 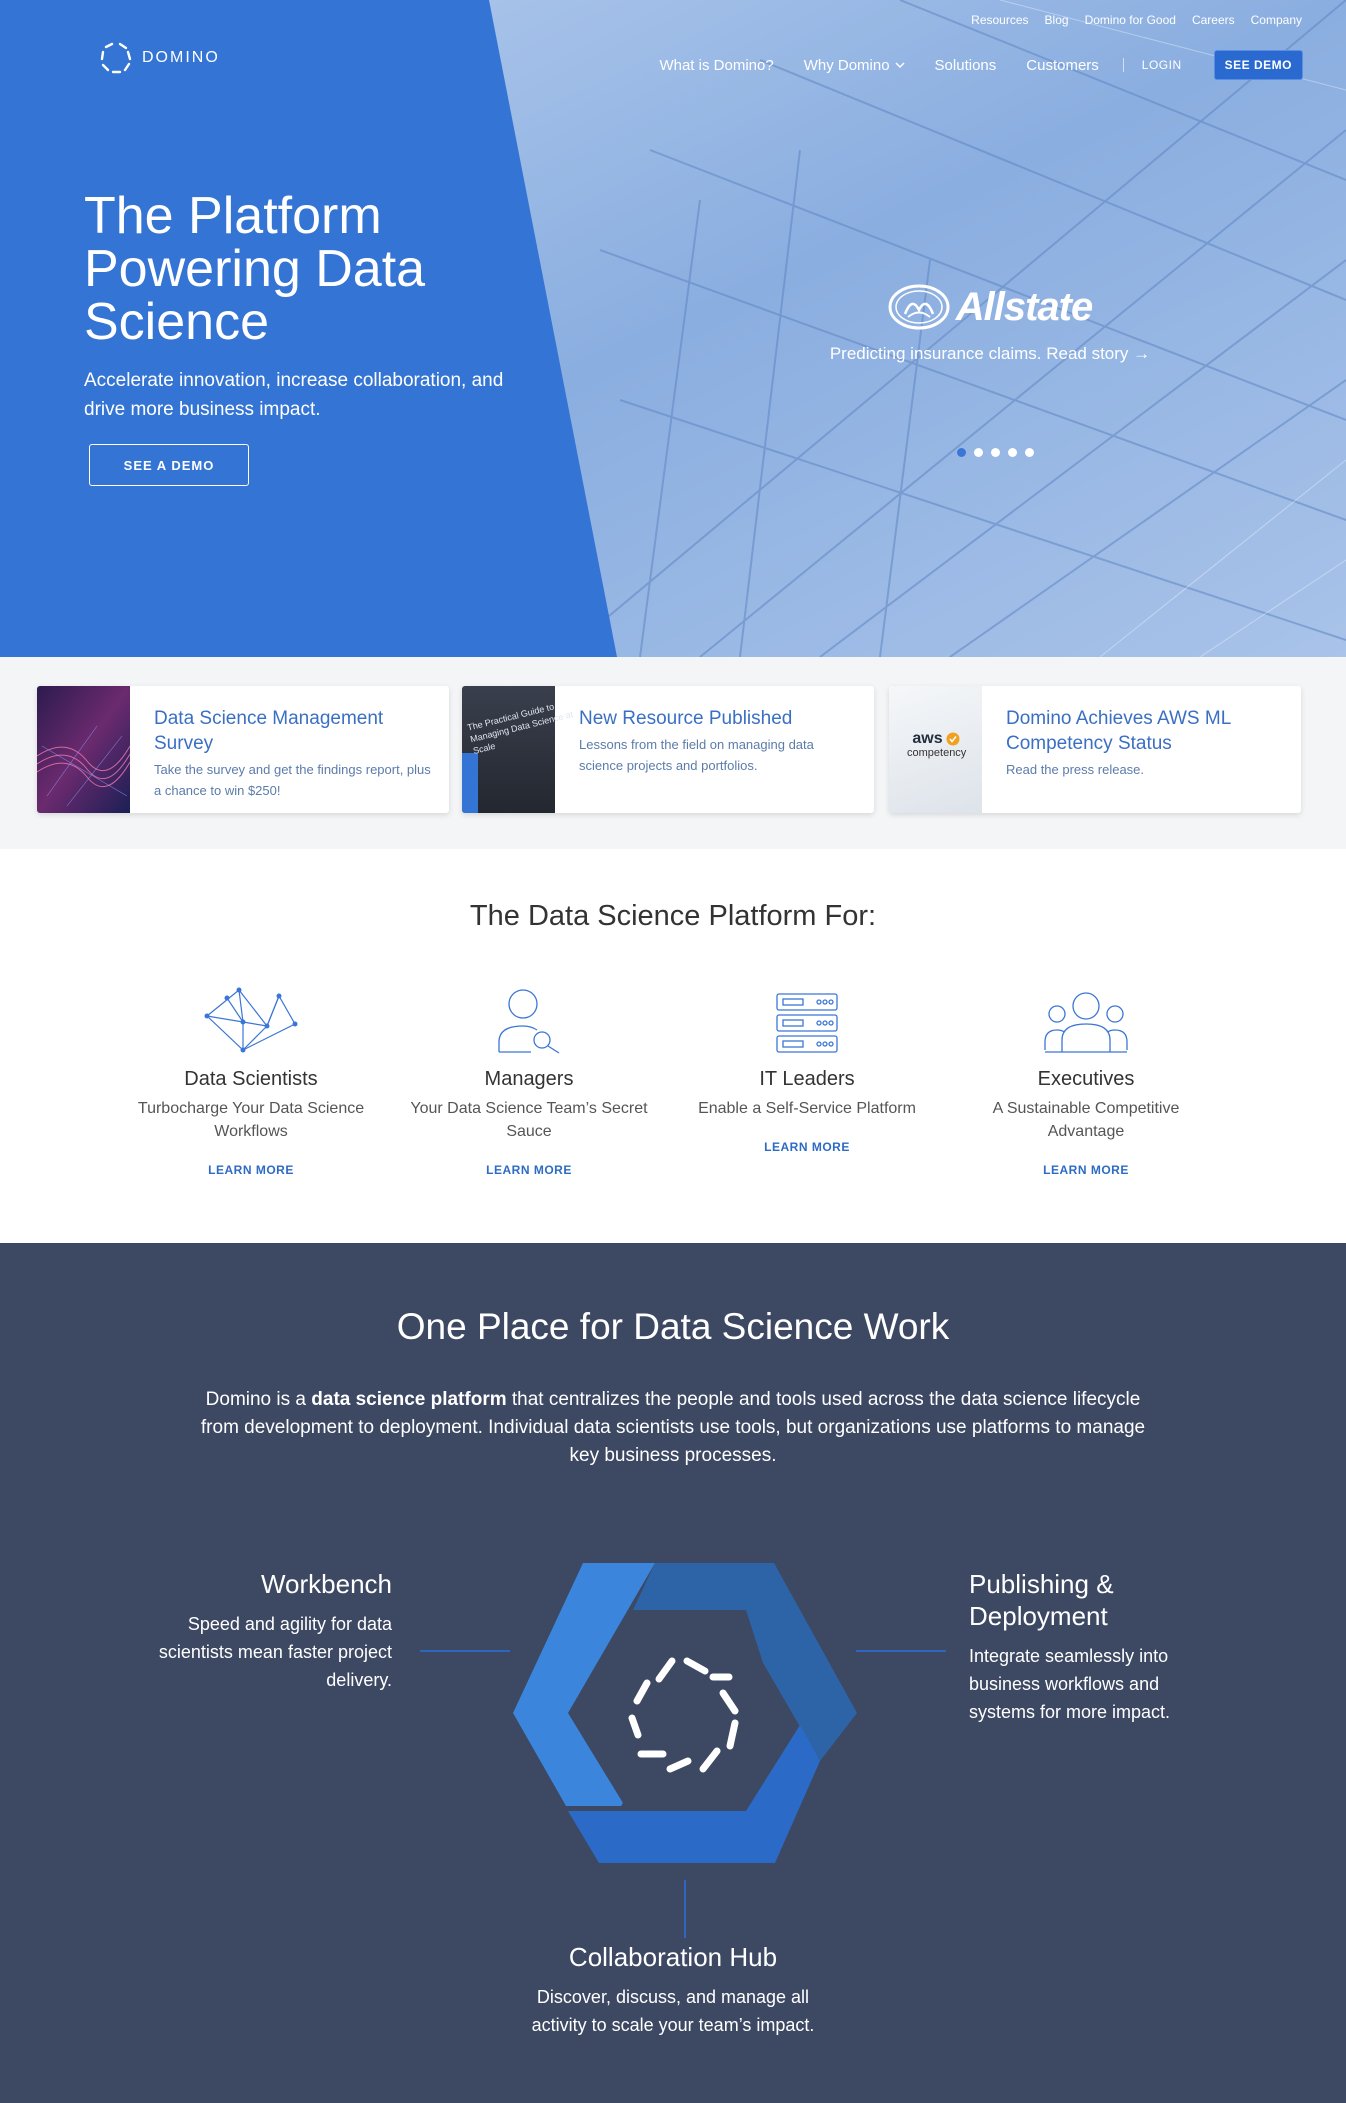 I want to click on aws-label: aws, so click(x=927, y=738).